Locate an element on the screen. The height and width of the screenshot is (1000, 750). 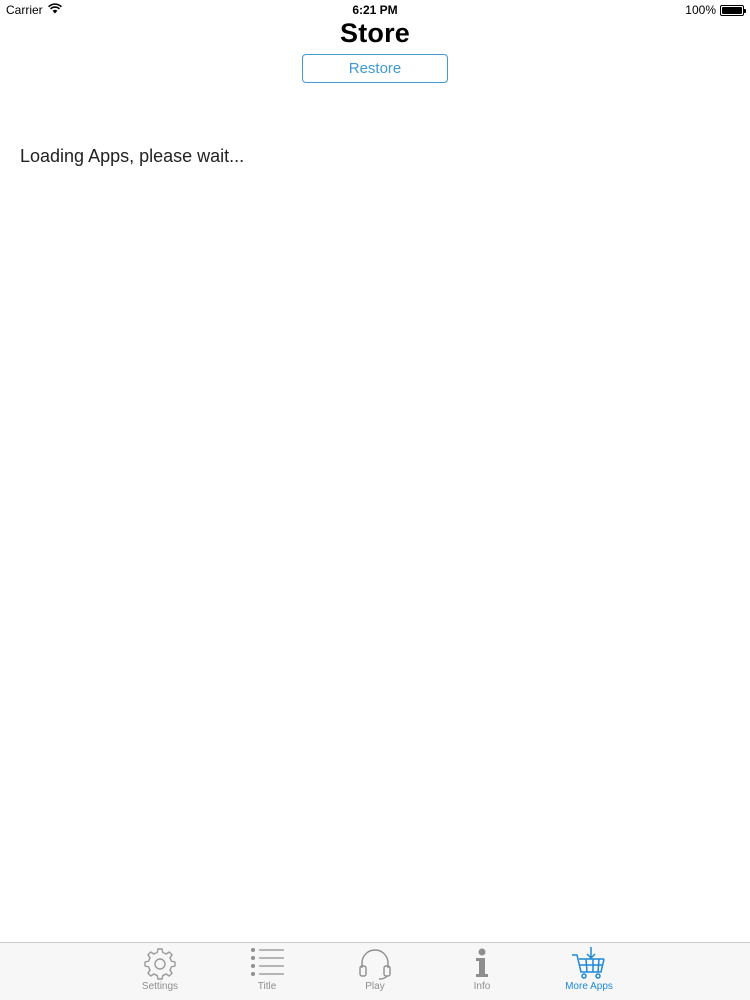
tab-label: Settings is located at coordinates (160, 986).